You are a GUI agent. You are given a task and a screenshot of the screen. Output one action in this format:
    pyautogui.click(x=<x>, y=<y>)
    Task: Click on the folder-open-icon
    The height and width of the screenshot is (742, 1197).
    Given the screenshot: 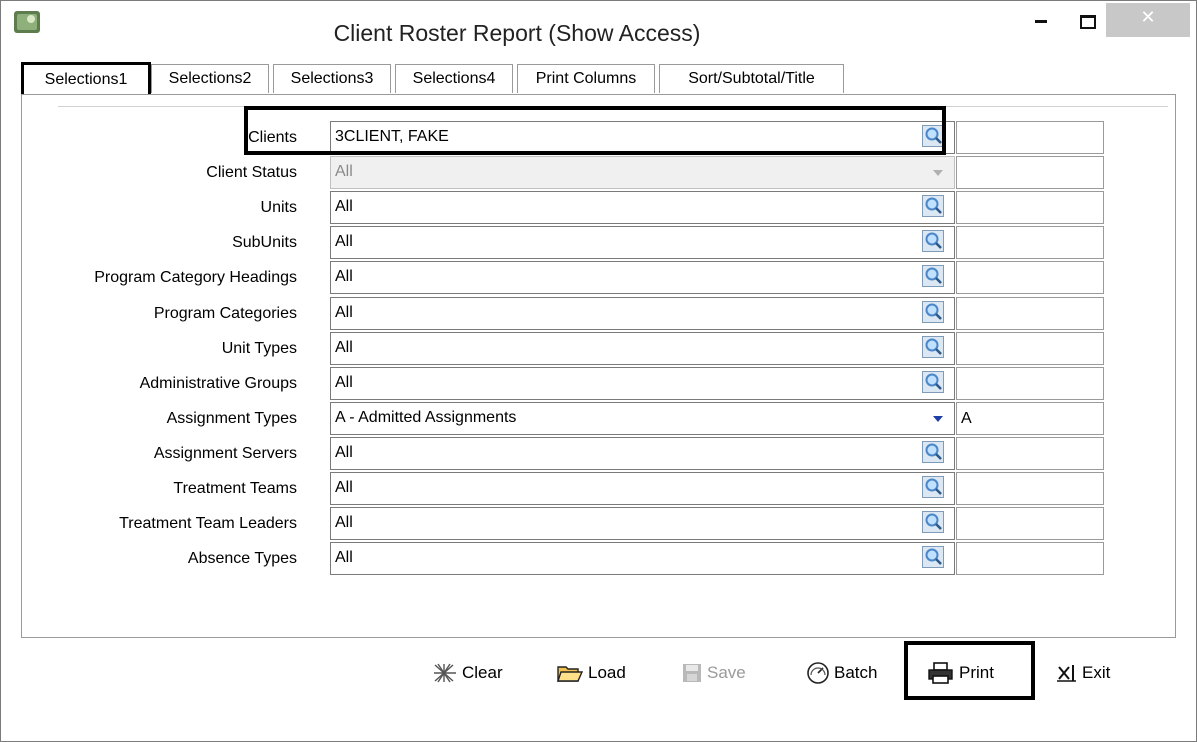 What is the action you would take?
    pyautogui.click(x=570, y=674)
    